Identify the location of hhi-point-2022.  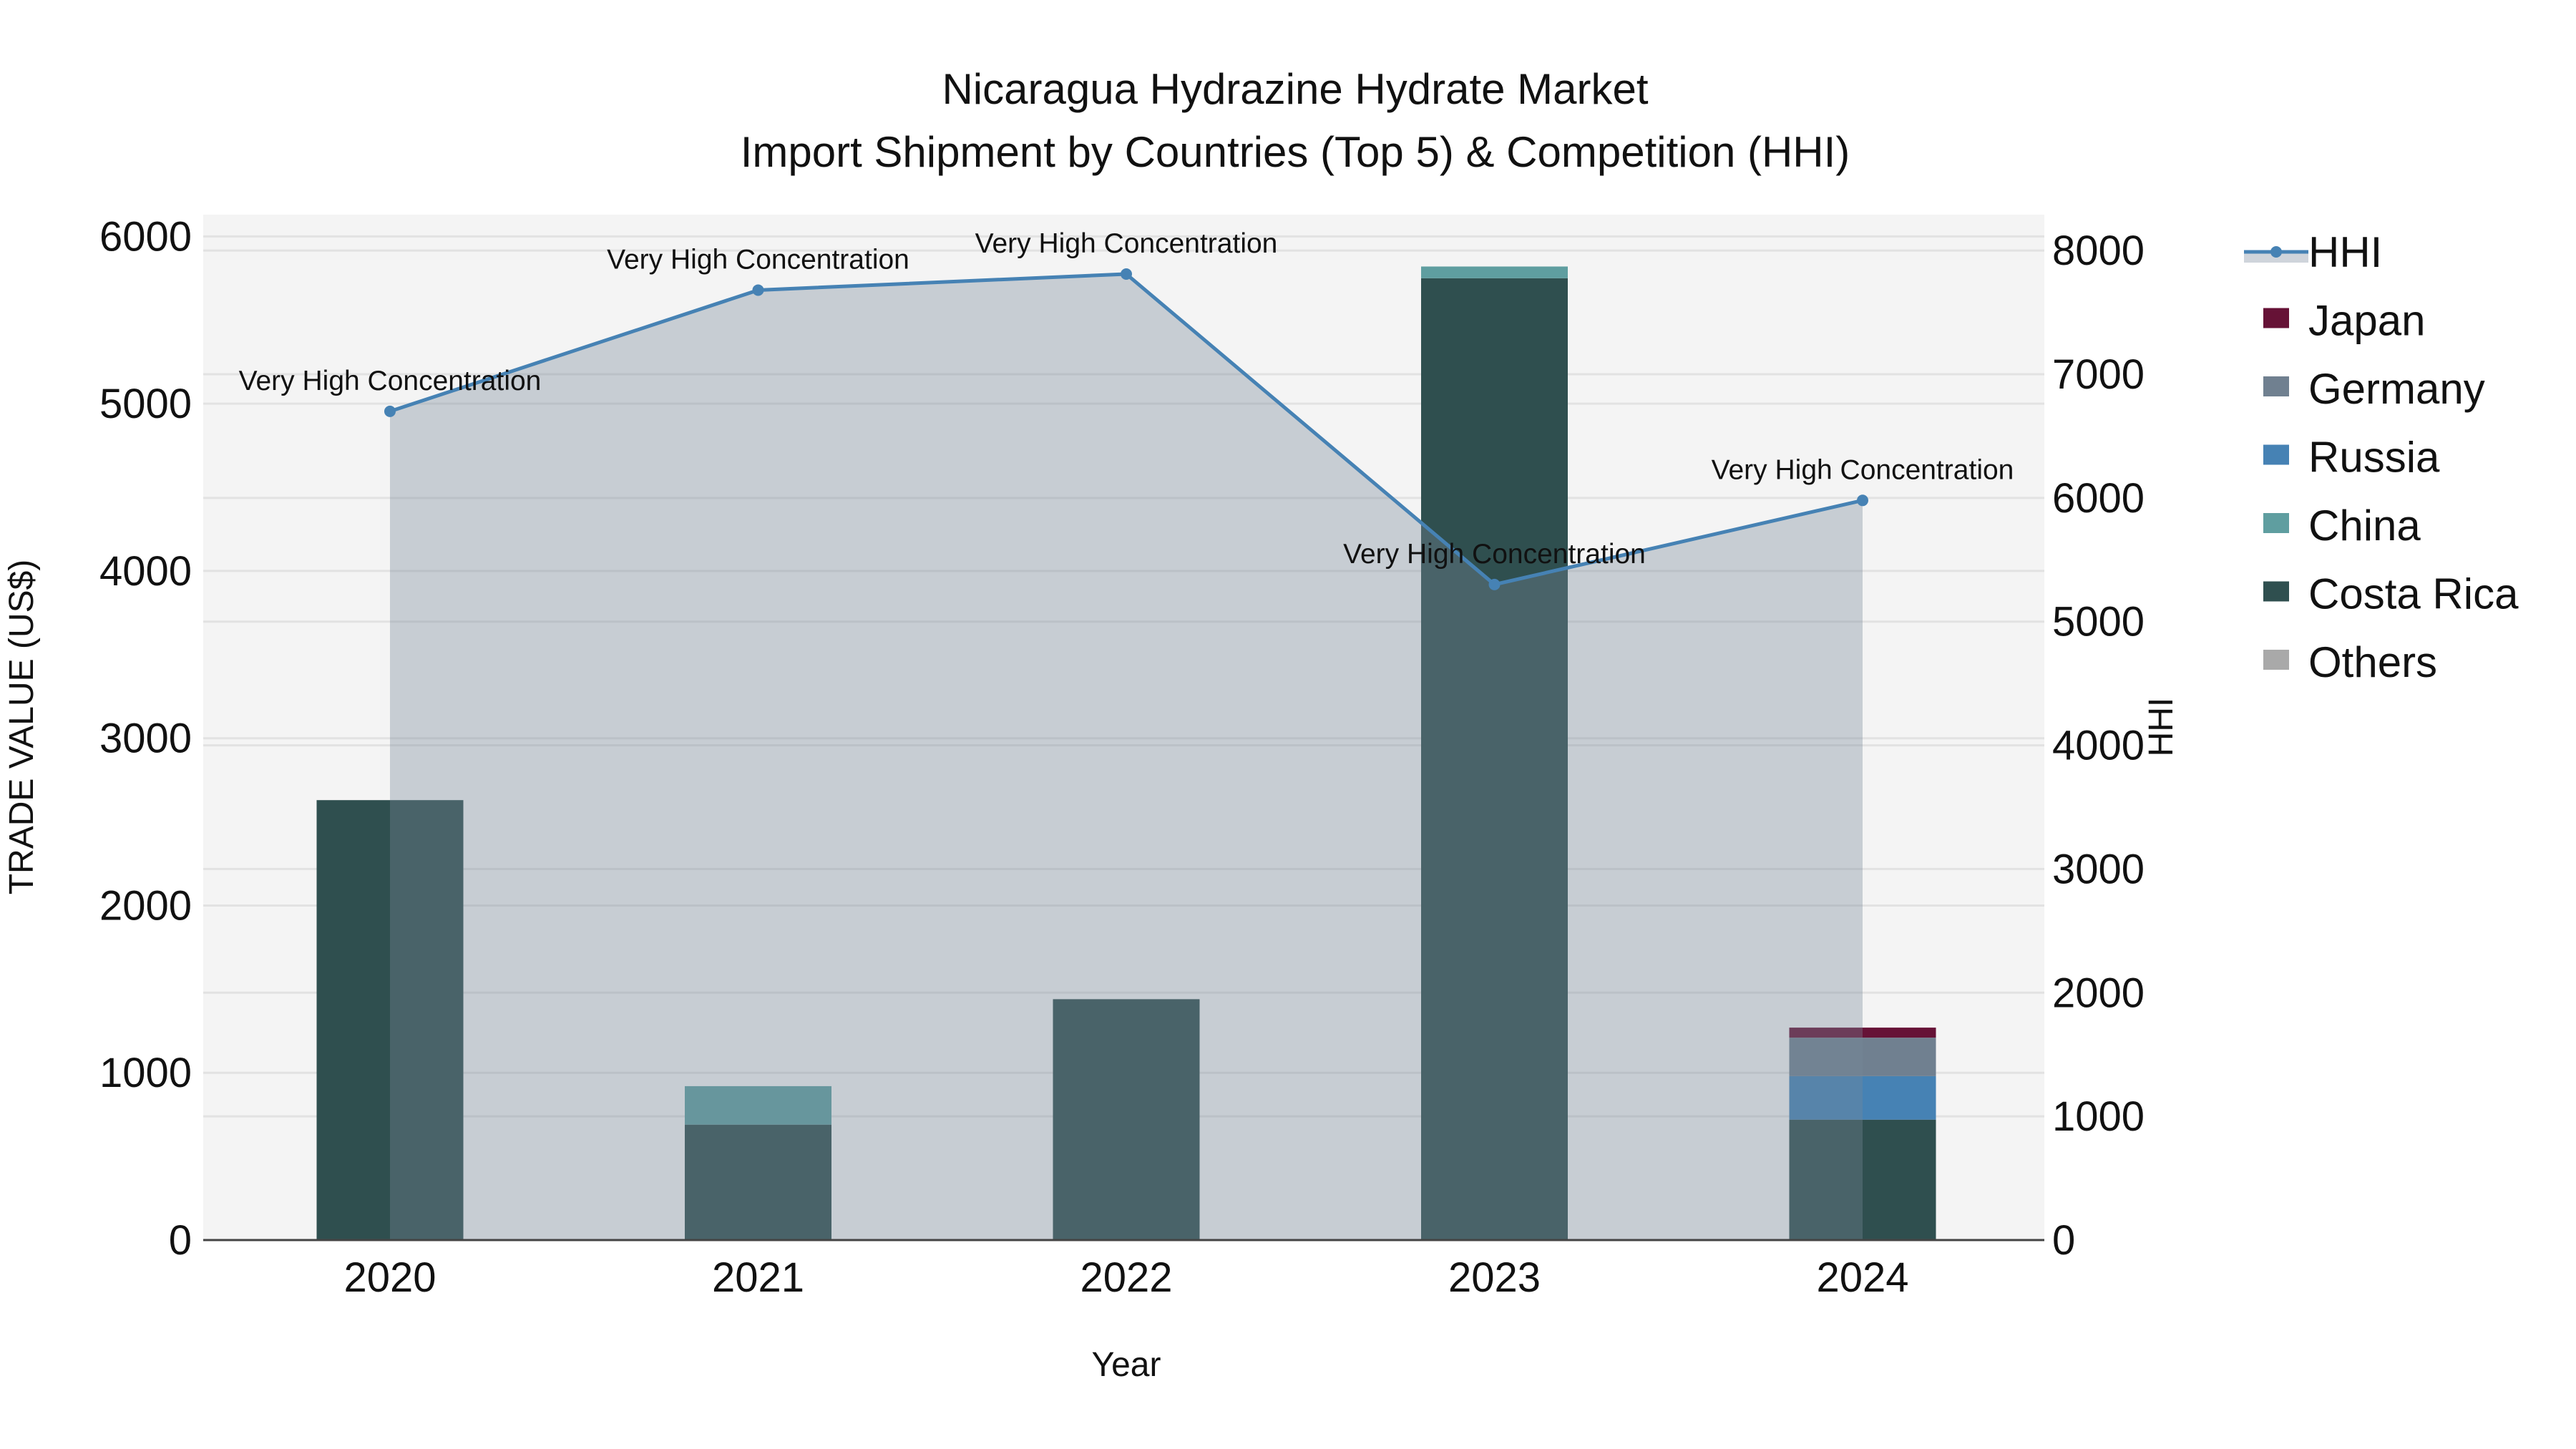
(1126, 274).